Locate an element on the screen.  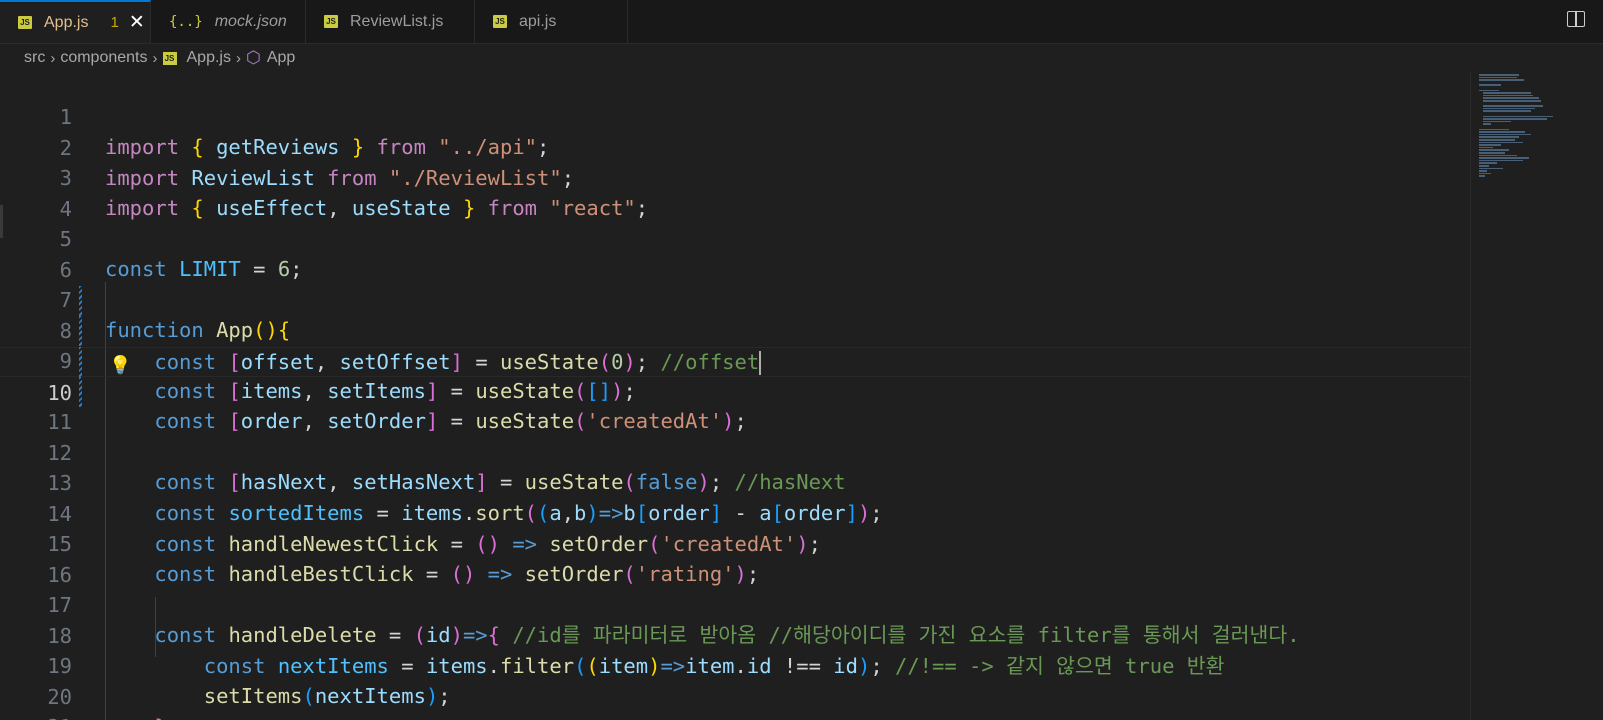
code-line: 16 is located at coordinates (735, 558).